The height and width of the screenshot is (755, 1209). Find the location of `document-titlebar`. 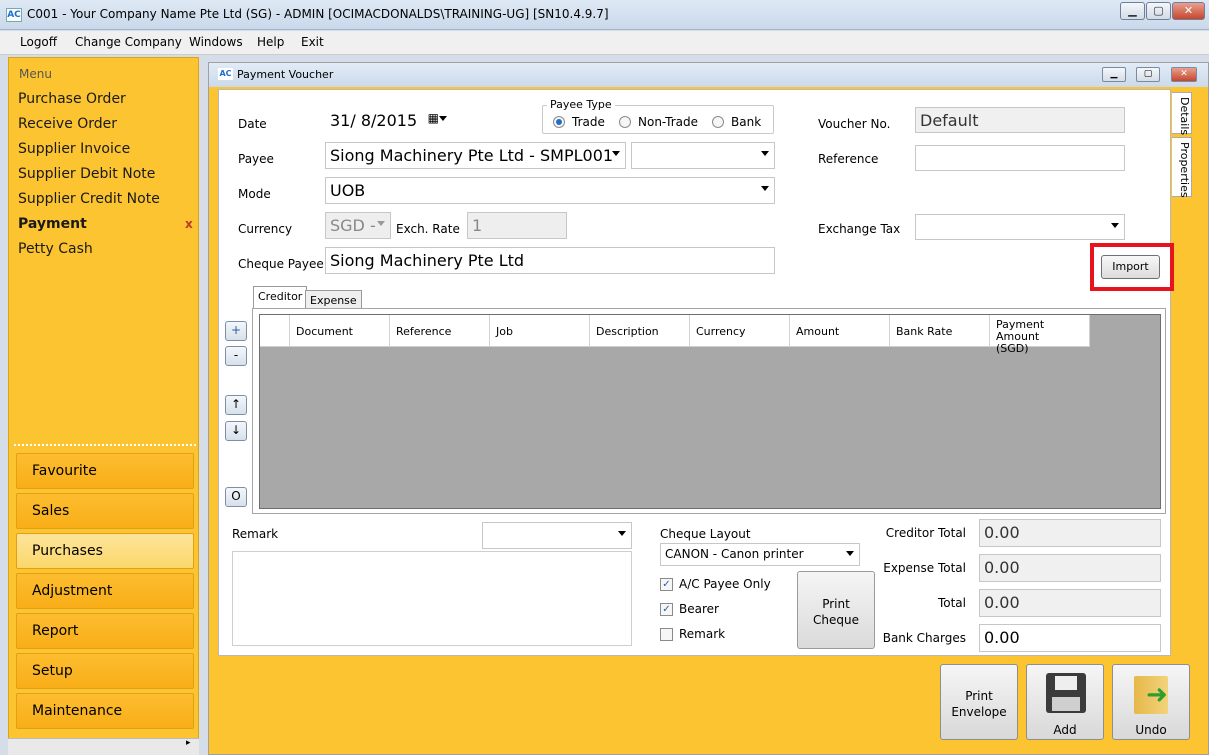

document-titlebar is located at coordinates (708, 75).